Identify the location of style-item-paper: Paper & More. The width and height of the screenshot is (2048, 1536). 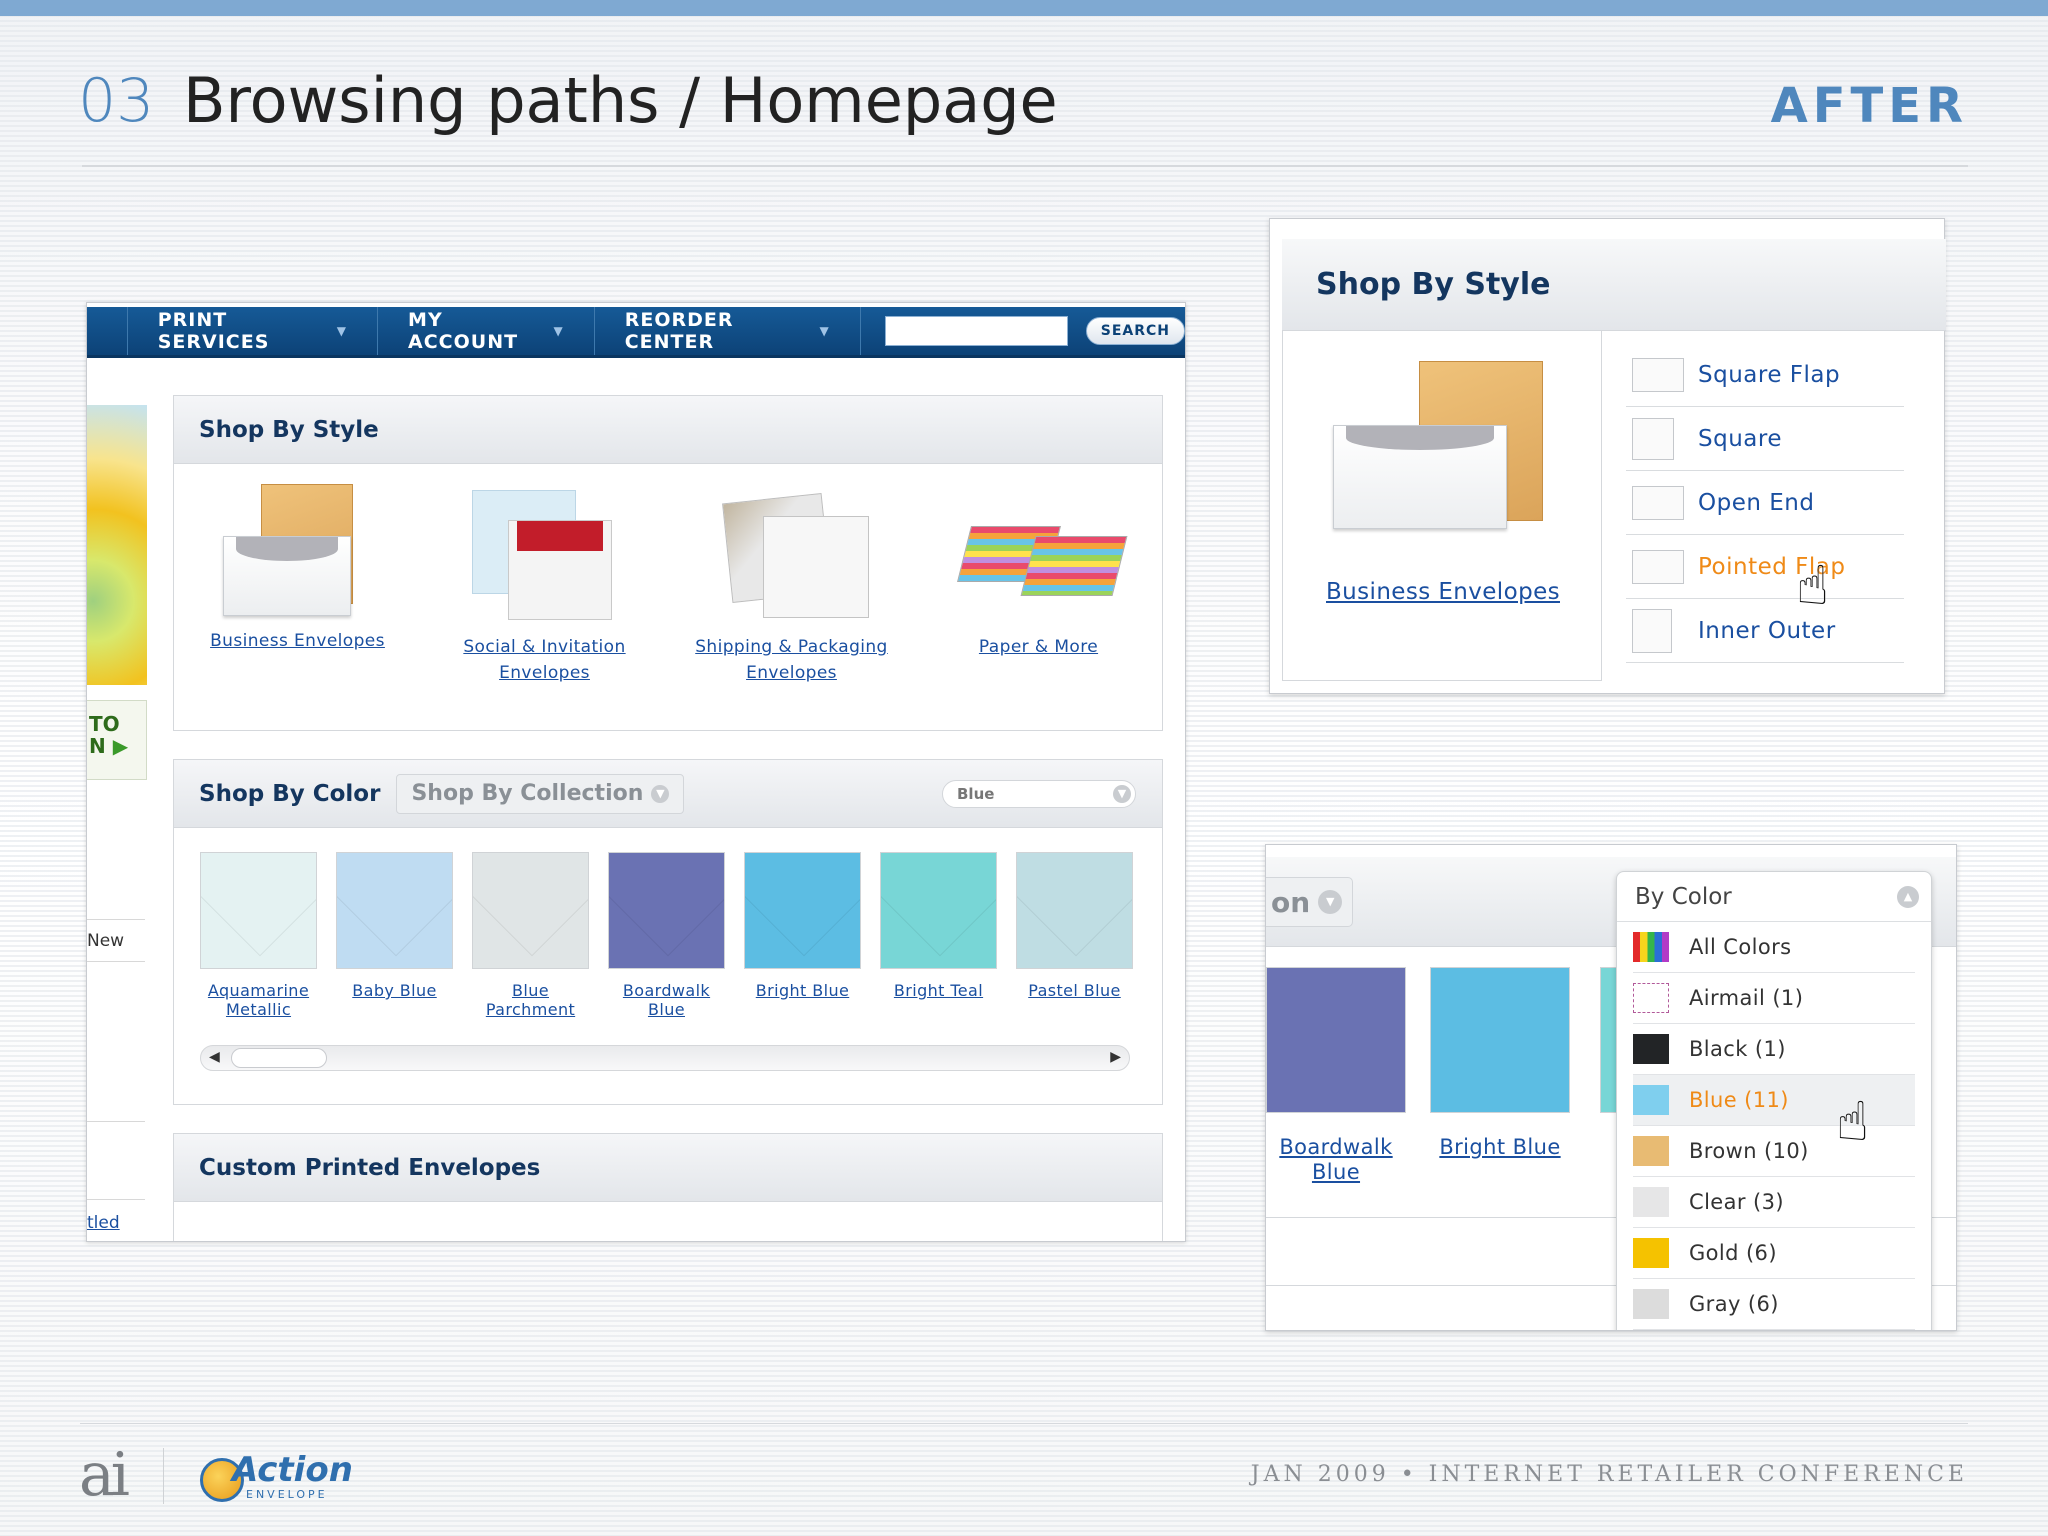
(1039, 585).